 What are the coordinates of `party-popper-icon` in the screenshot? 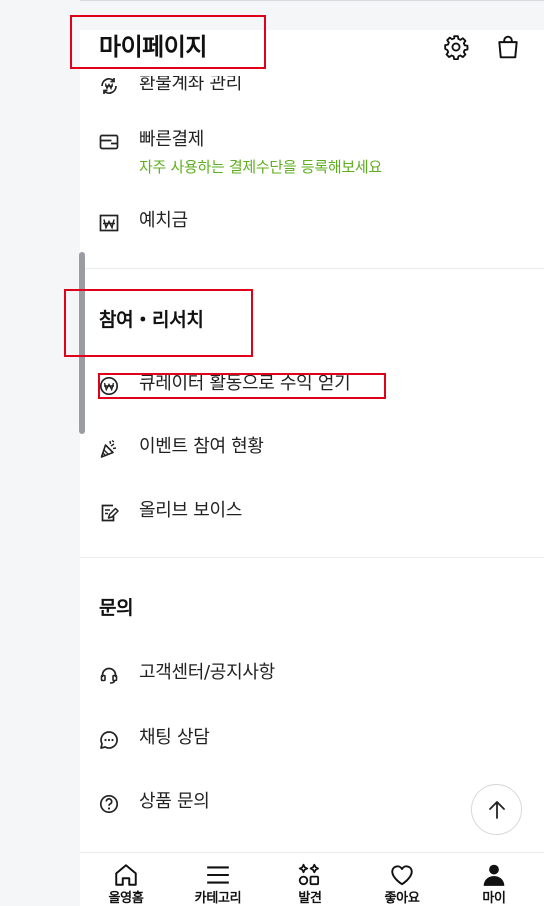 It's located at (109, 449).